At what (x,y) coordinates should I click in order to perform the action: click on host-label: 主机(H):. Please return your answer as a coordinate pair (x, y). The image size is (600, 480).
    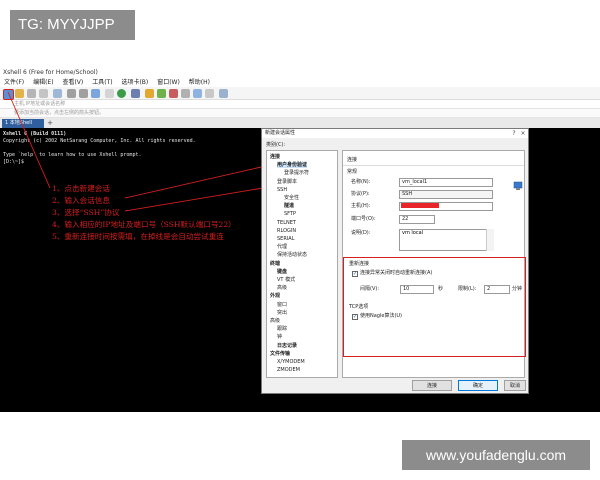
    Looking at the image, I should click on (361, 206).